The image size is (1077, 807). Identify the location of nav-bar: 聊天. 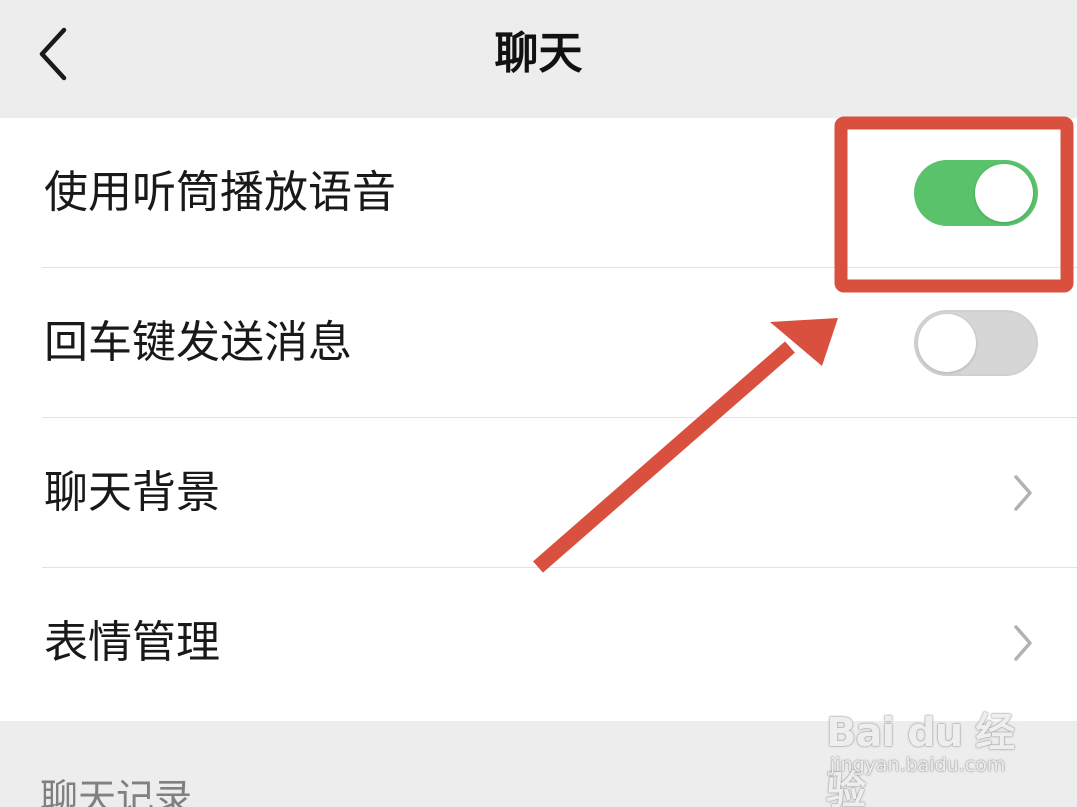
(538, 59).